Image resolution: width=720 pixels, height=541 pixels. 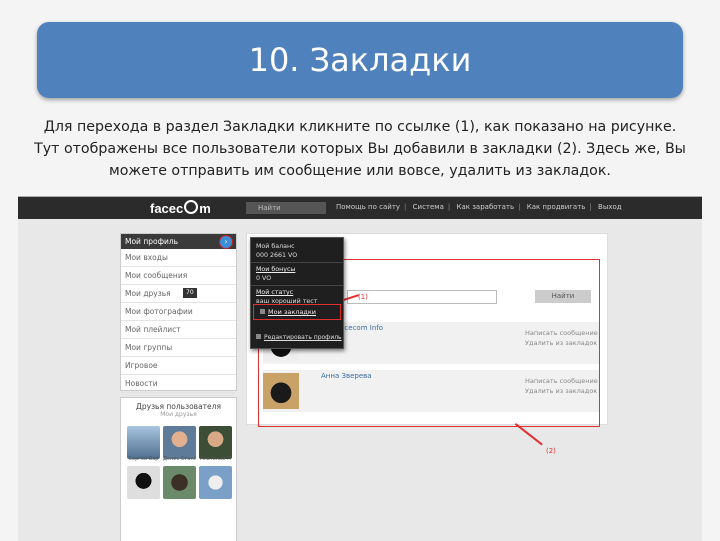 I want to click on friend-card: Сергей Вар, so click(x=143, y=444).